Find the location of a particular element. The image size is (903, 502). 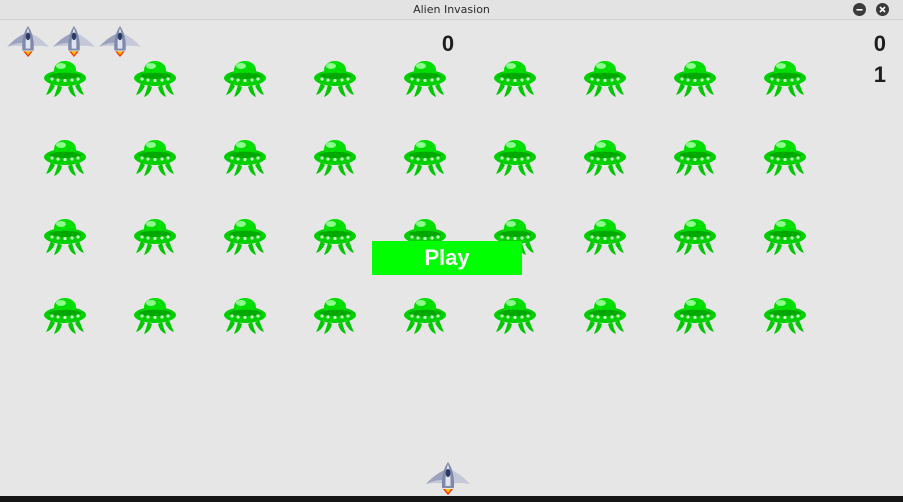

close-icon is located at coordinates (882, 9).